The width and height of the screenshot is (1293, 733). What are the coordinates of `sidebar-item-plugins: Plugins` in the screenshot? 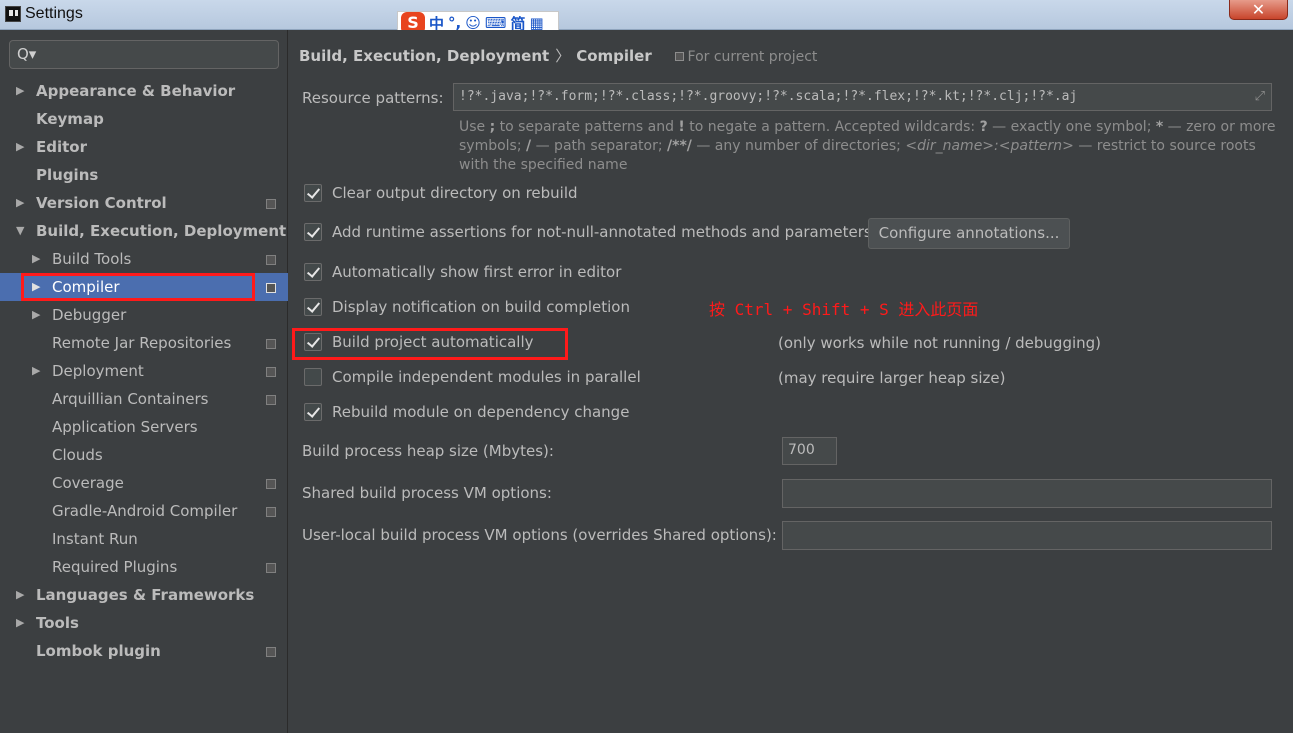 It's located at (144, 175).